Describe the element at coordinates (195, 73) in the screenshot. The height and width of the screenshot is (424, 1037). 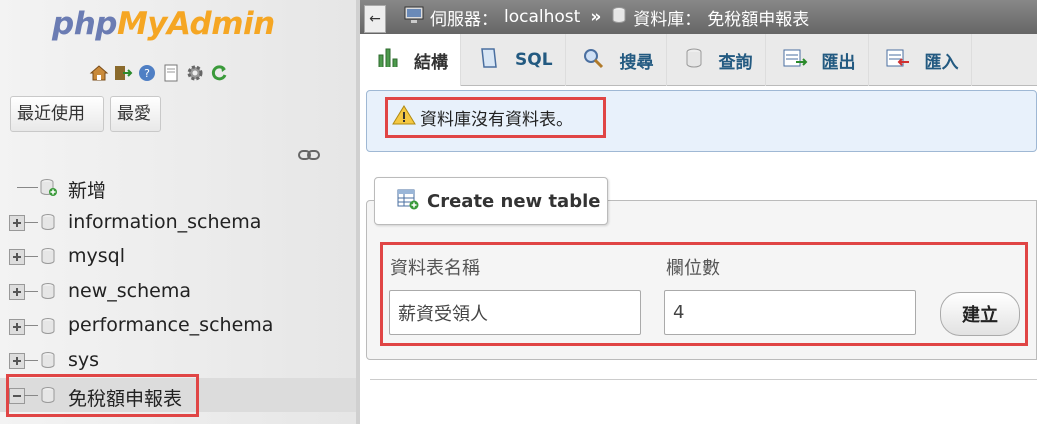
I see `settings-icon` at that location.